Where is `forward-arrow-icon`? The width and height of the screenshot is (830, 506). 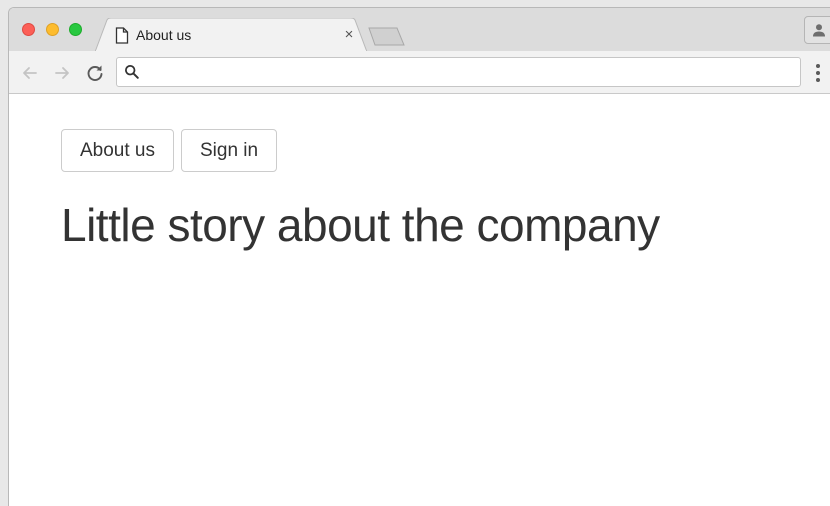 forward-arrow-icon is located at coordinates (62, 73).